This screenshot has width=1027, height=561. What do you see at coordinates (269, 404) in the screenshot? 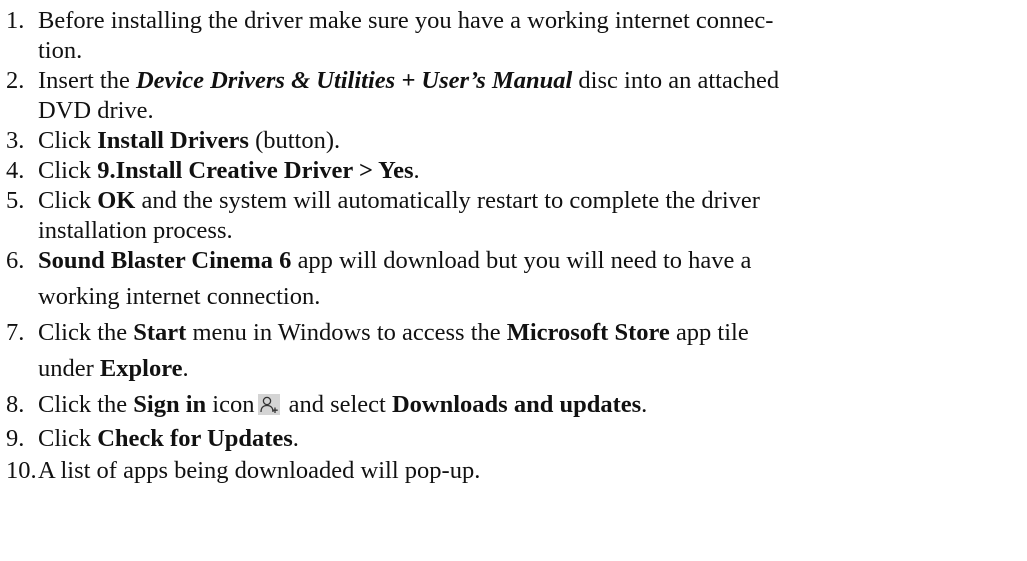
I see `person-add-icon` at bounding box center [269, 404].